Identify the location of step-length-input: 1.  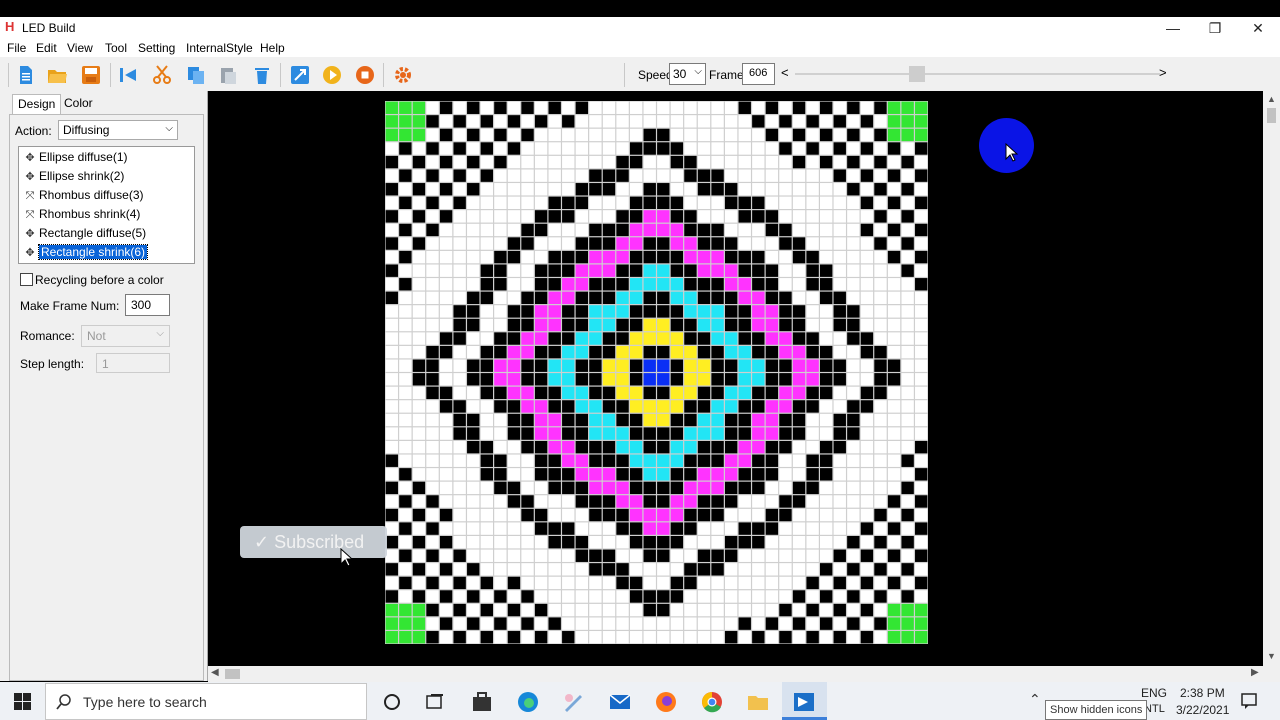
(133, 363).